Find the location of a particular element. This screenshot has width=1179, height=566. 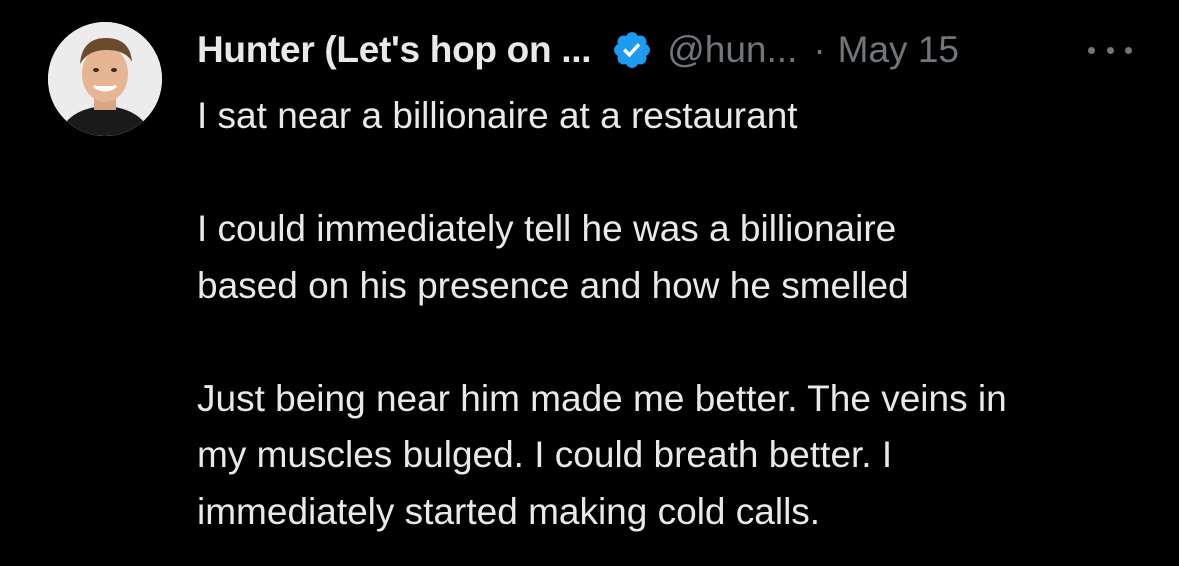

more-options-icon is located at coordinates (1110, 50).